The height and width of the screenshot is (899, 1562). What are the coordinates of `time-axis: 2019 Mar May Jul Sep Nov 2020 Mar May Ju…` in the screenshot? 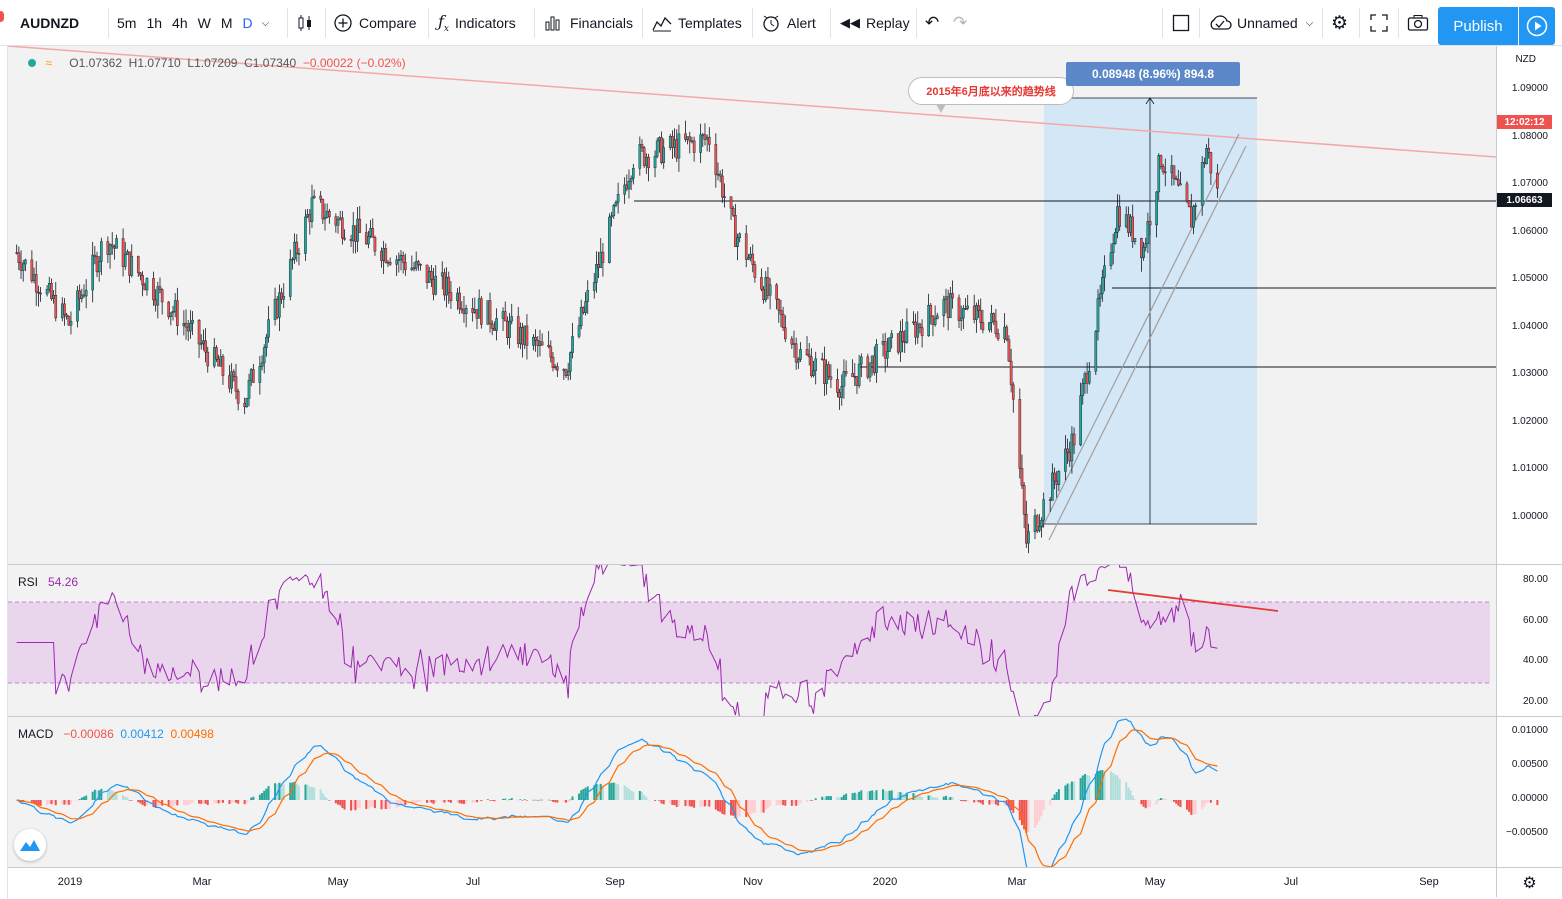 It's located at (752, 882).